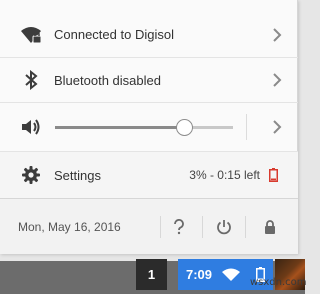  I want to click on wifi-lock-icon, so click(31, 35).